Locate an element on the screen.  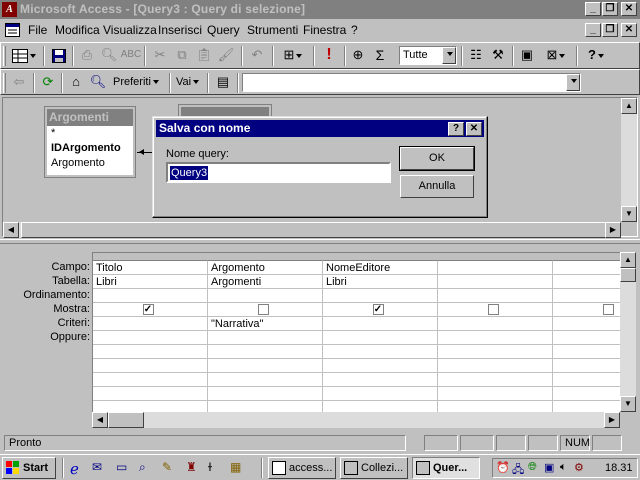
grid-cell-campo: Titolo is located at coordinates (150, 268).